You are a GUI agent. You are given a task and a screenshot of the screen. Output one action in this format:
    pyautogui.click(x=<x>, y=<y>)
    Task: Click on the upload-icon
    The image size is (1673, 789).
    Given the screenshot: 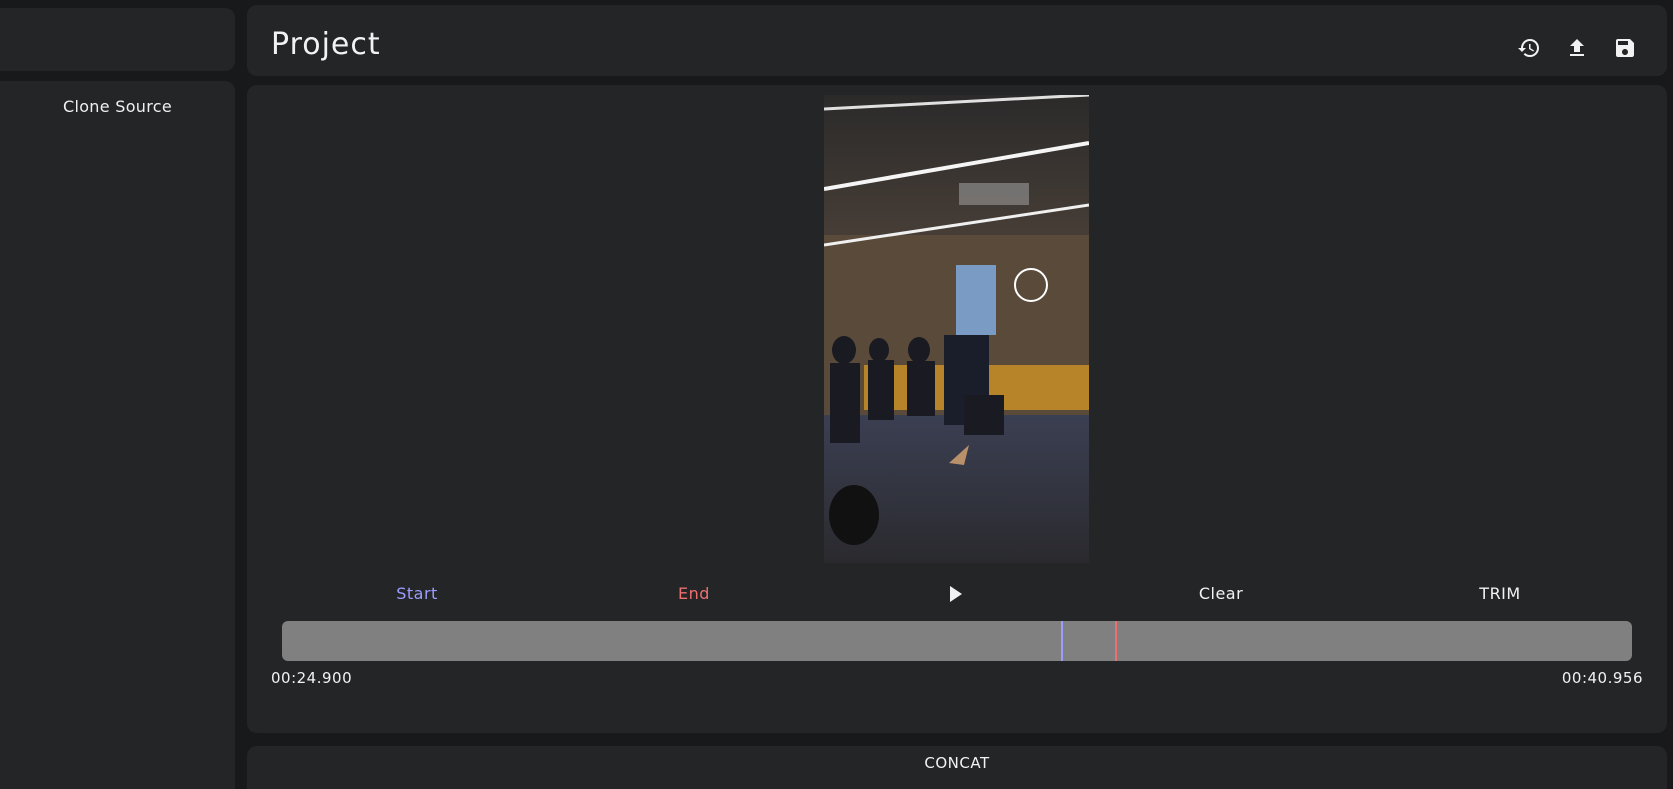 What is the action you would take?
    pyautogui.click(x=1577, y=48)
    